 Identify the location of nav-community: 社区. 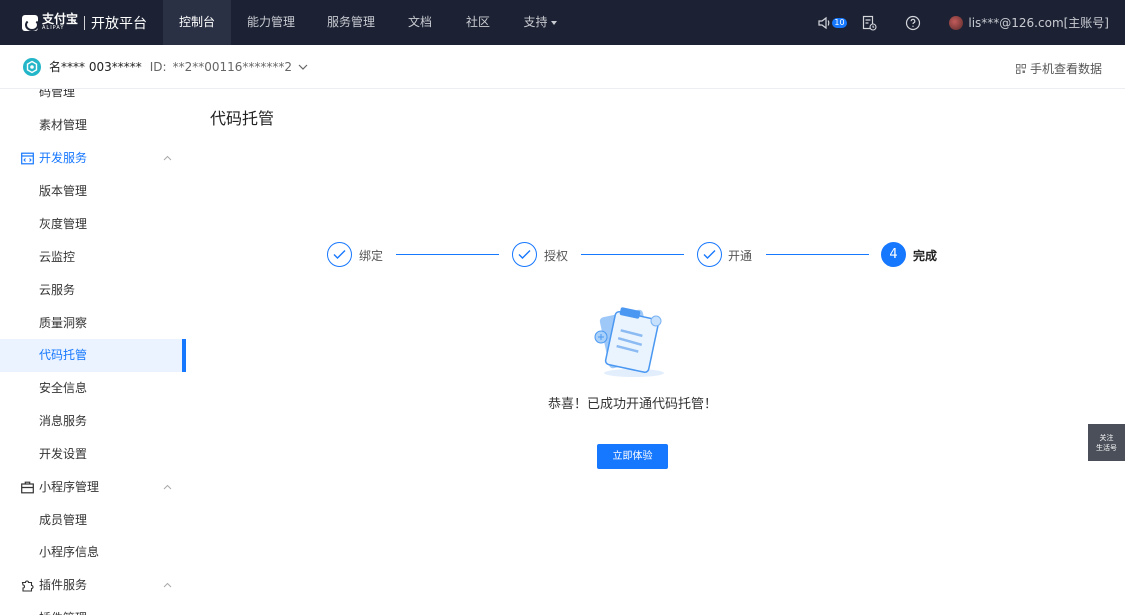
(478, 22).